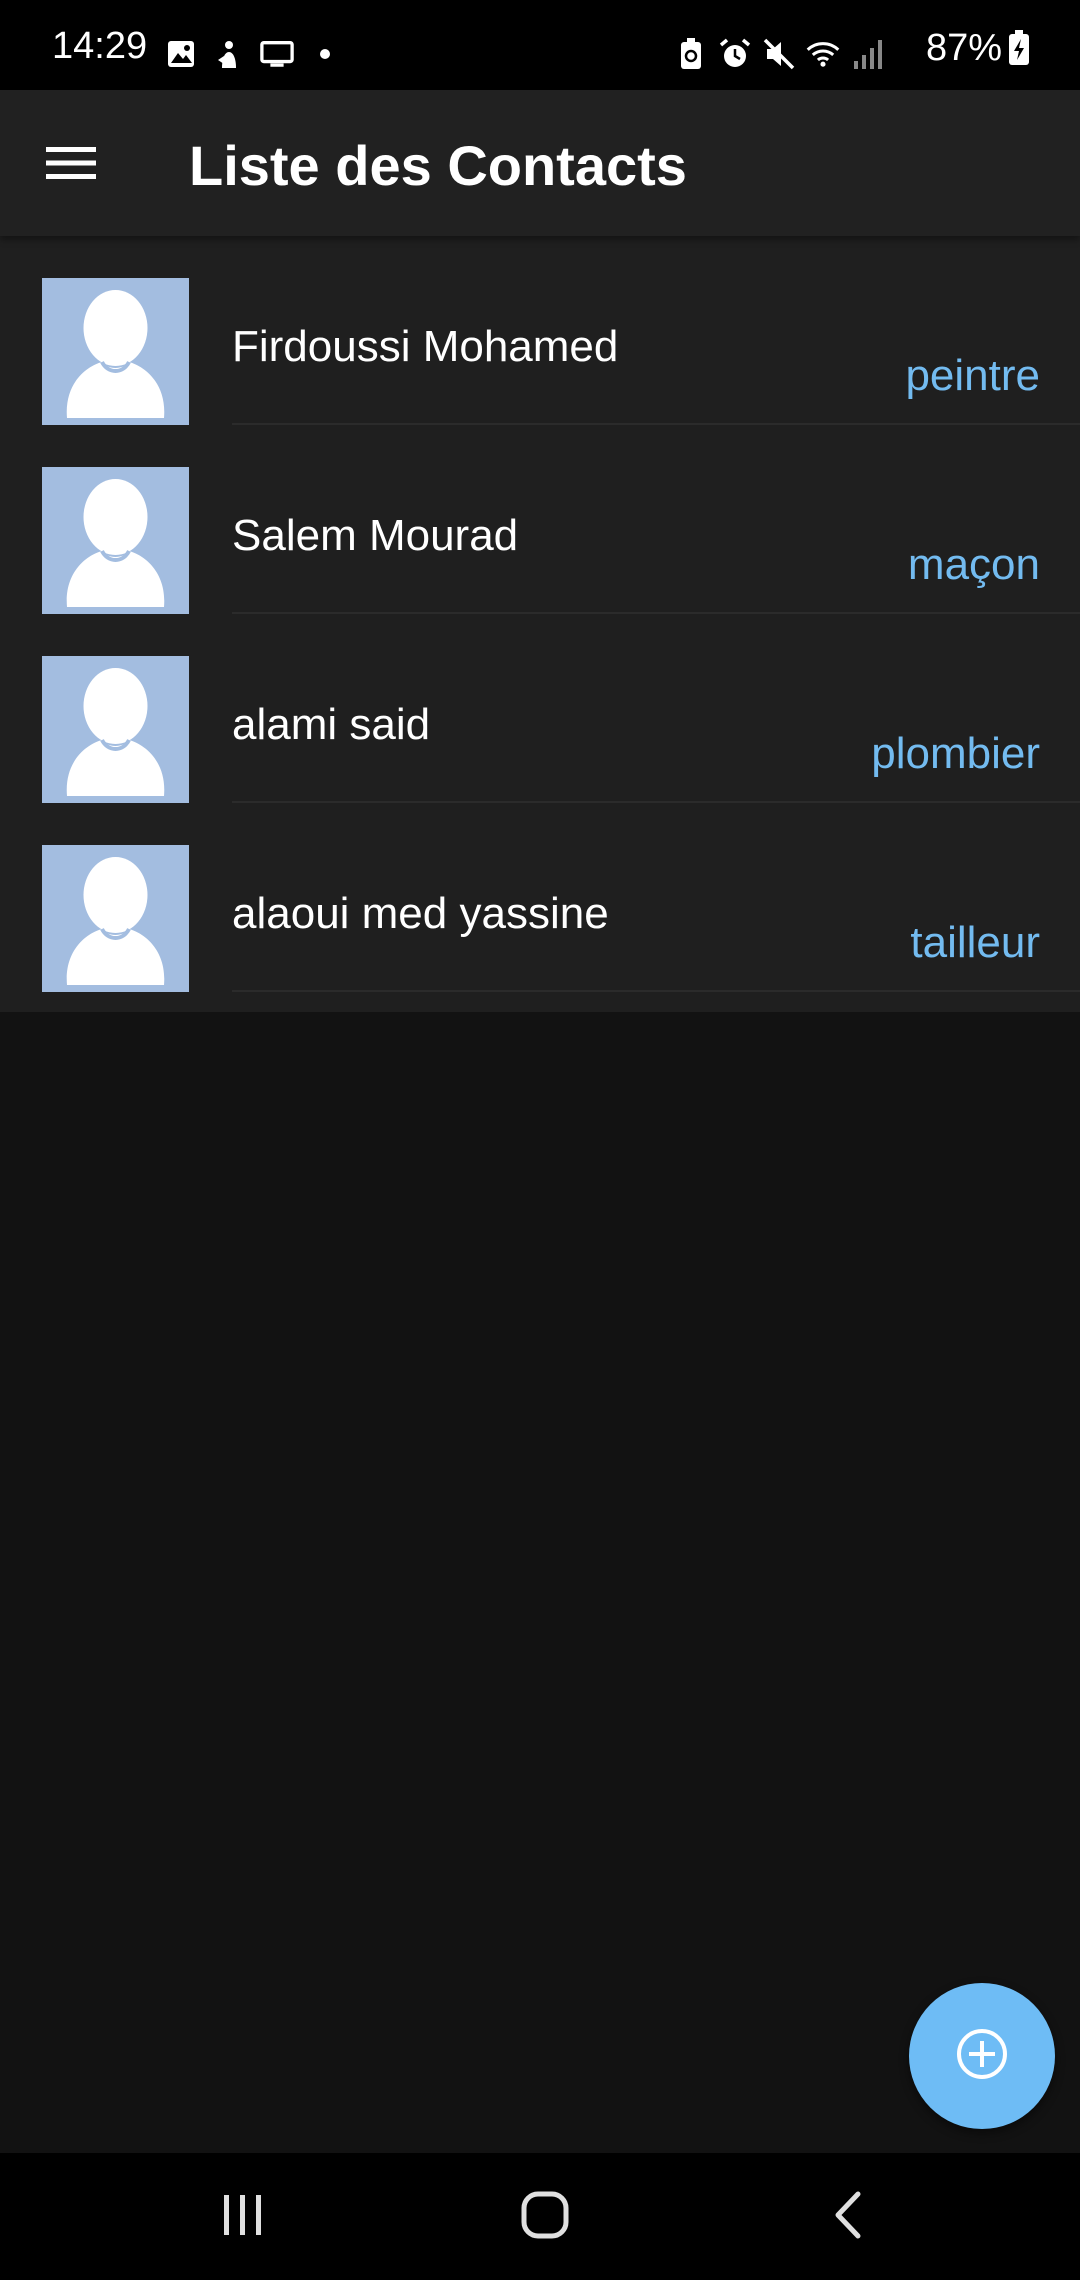 This screenshot has width=1080, height=2280. I want to click on back-button, so click(847, 2217).